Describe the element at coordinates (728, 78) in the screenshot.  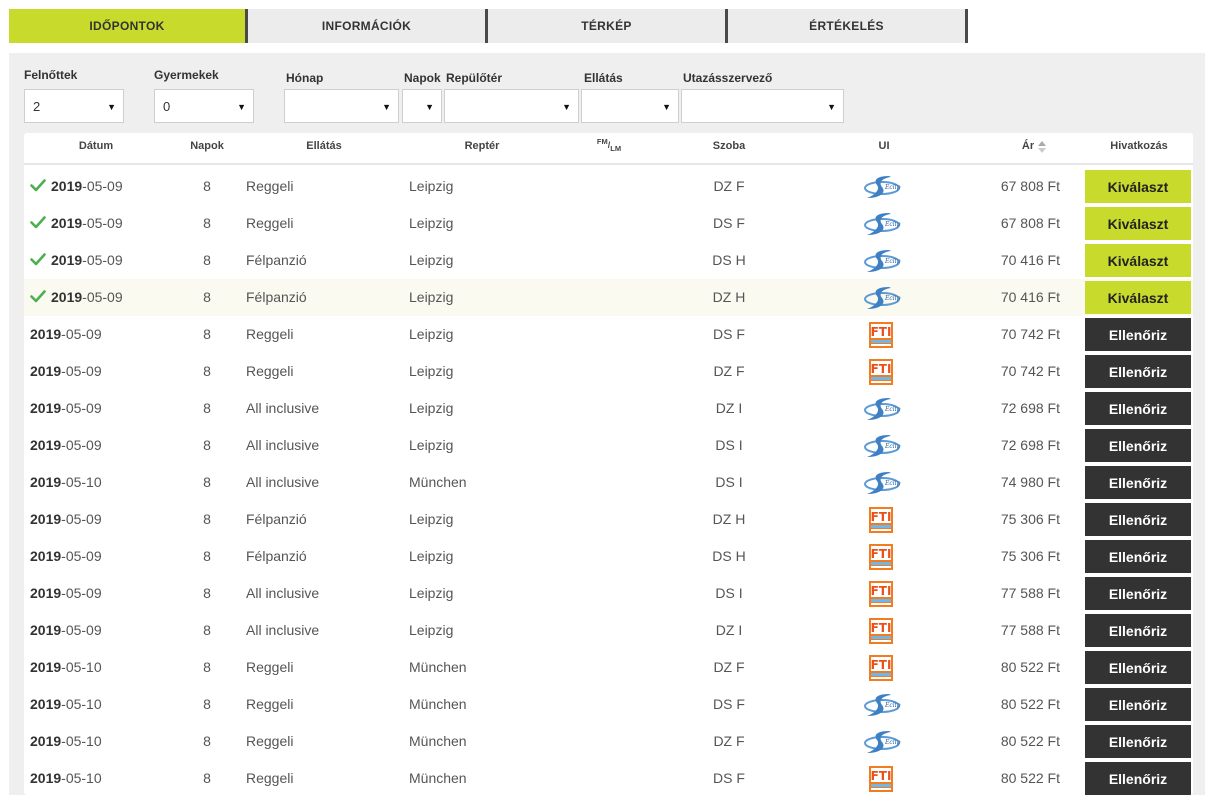
I see `filter-label-utazasszervezo: Utazásszervező` at that location.